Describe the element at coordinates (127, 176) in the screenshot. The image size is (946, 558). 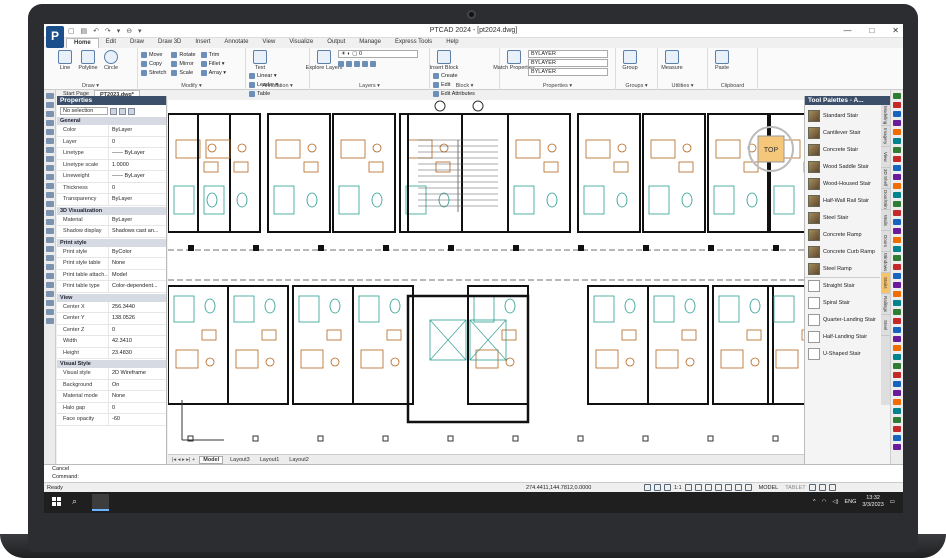
I see `property-value: —— ByLayer` at that location.